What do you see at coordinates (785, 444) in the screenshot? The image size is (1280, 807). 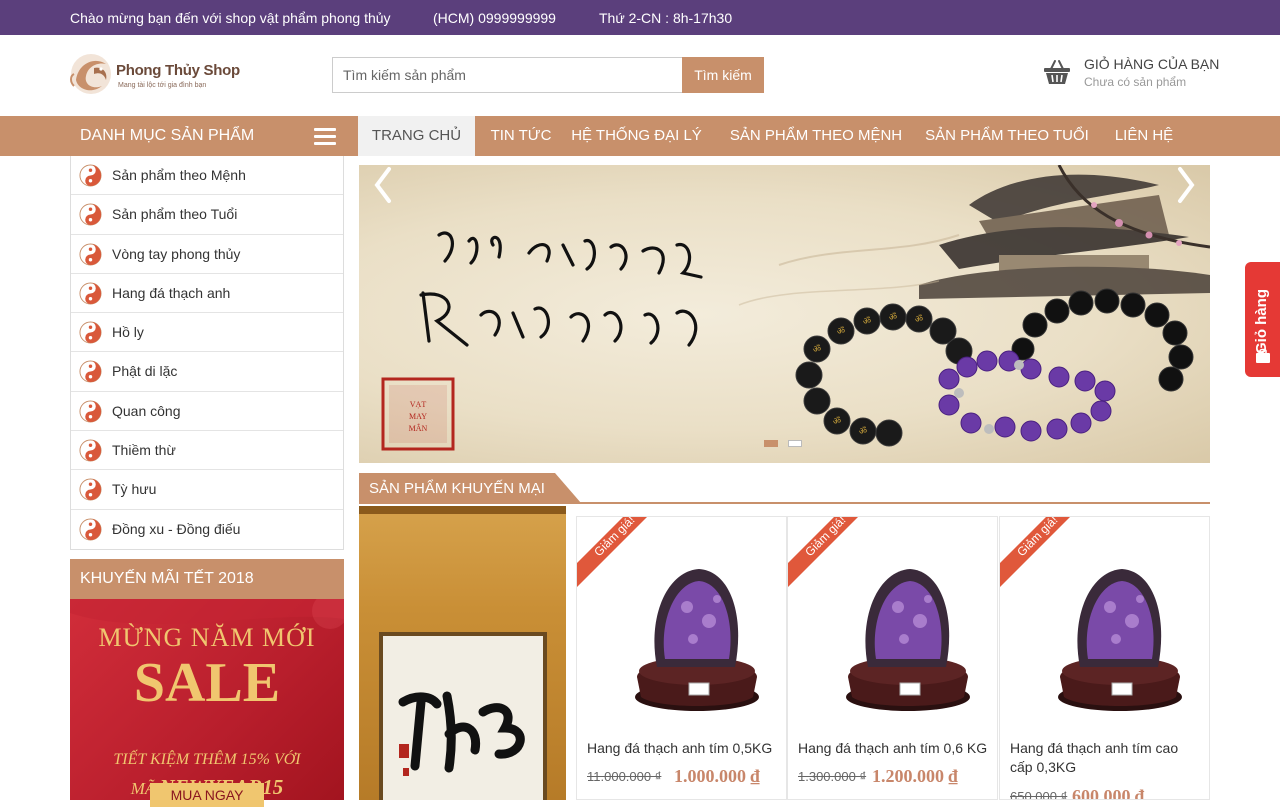 I see `slider-dots` at bounding box center [785, 444].